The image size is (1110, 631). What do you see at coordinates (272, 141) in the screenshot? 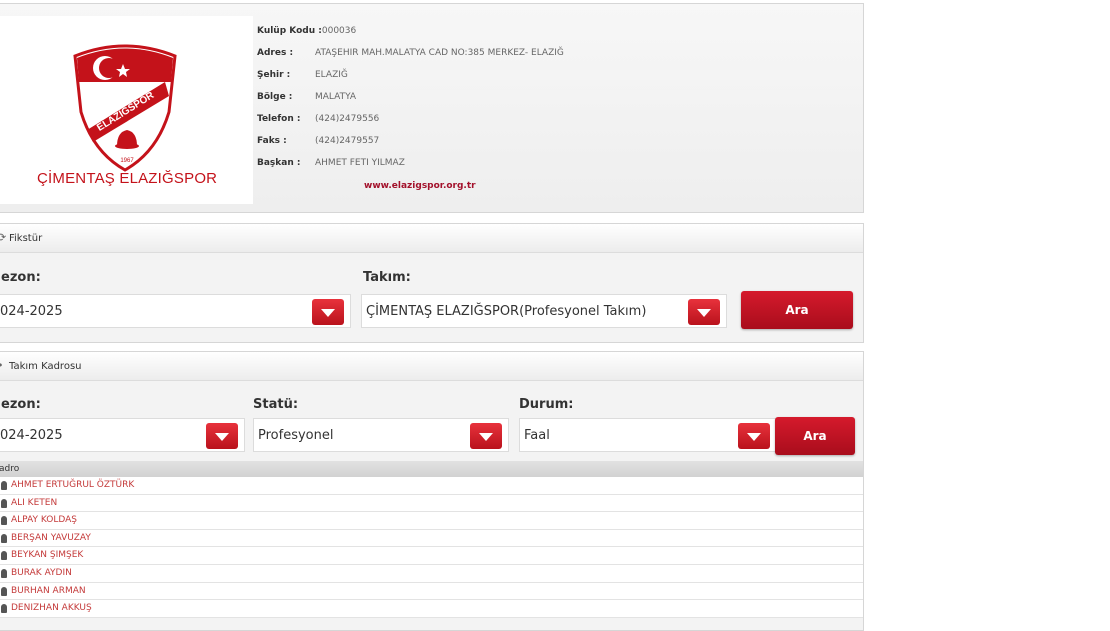
I see `fax-label: Faks :` at bounding box center [272, 141].